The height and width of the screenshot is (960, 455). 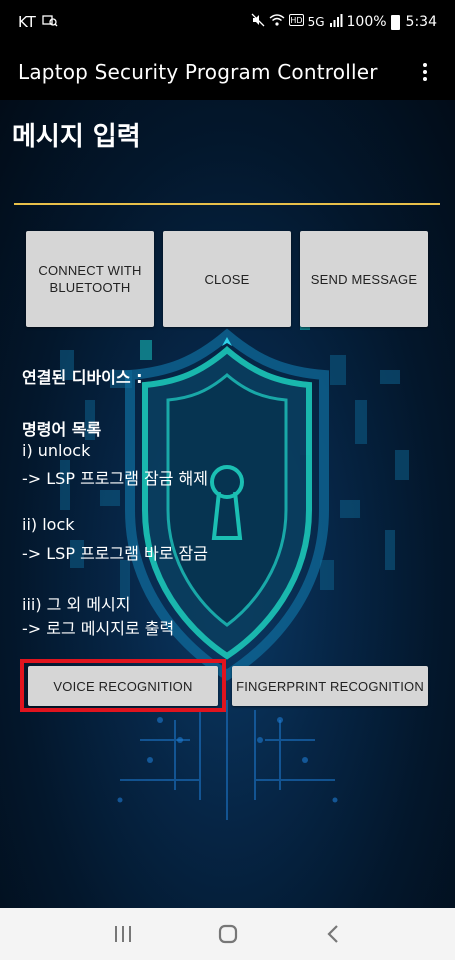 What do you see at coordinates (90, 279) in the screenshot?
I see `connect-bluetooth-button: CONNECT WITH BLUETOOTH` at bounding box center [90, 279].